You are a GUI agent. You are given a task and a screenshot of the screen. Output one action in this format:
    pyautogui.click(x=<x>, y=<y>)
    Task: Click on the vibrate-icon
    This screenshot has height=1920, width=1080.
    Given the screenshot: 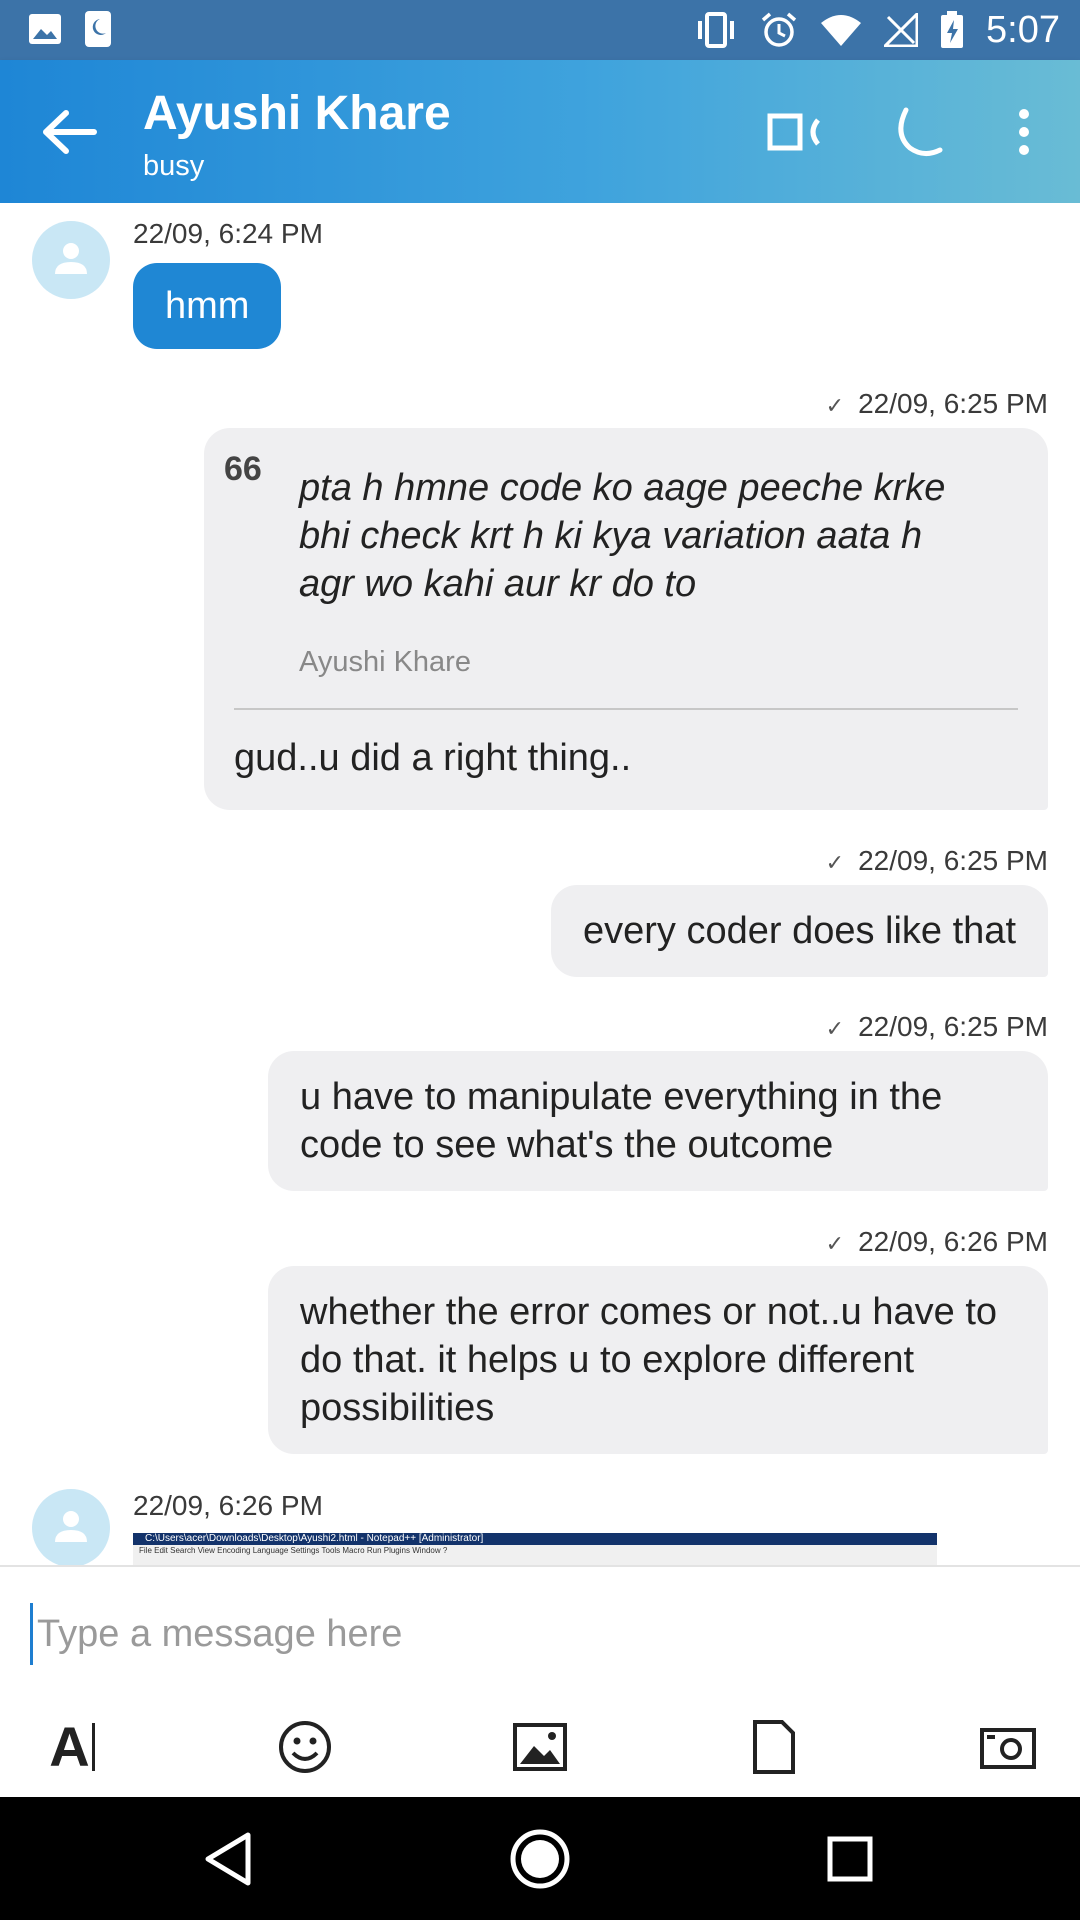 What is the action you would take?
    pyautogui.click(x=716, y=30)
    